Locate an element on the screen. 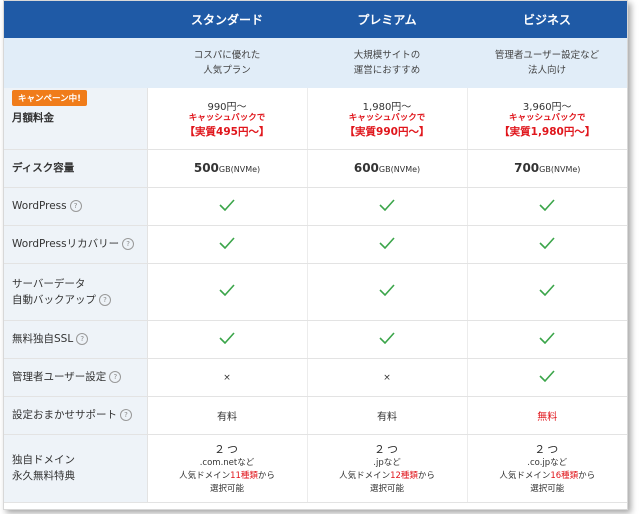 Image resolution: width=640 pixels, height=514 pixels. domain-types-post: から is located at coordinates (587, 475).